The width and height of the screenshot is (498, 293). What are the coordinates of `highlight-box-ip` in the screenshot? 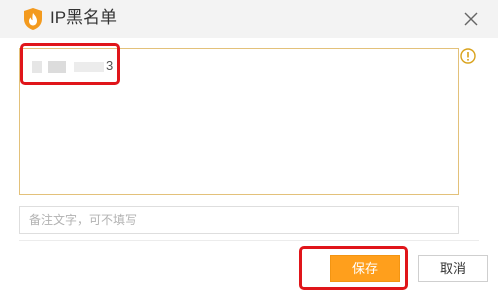 It's located at (70, 64).